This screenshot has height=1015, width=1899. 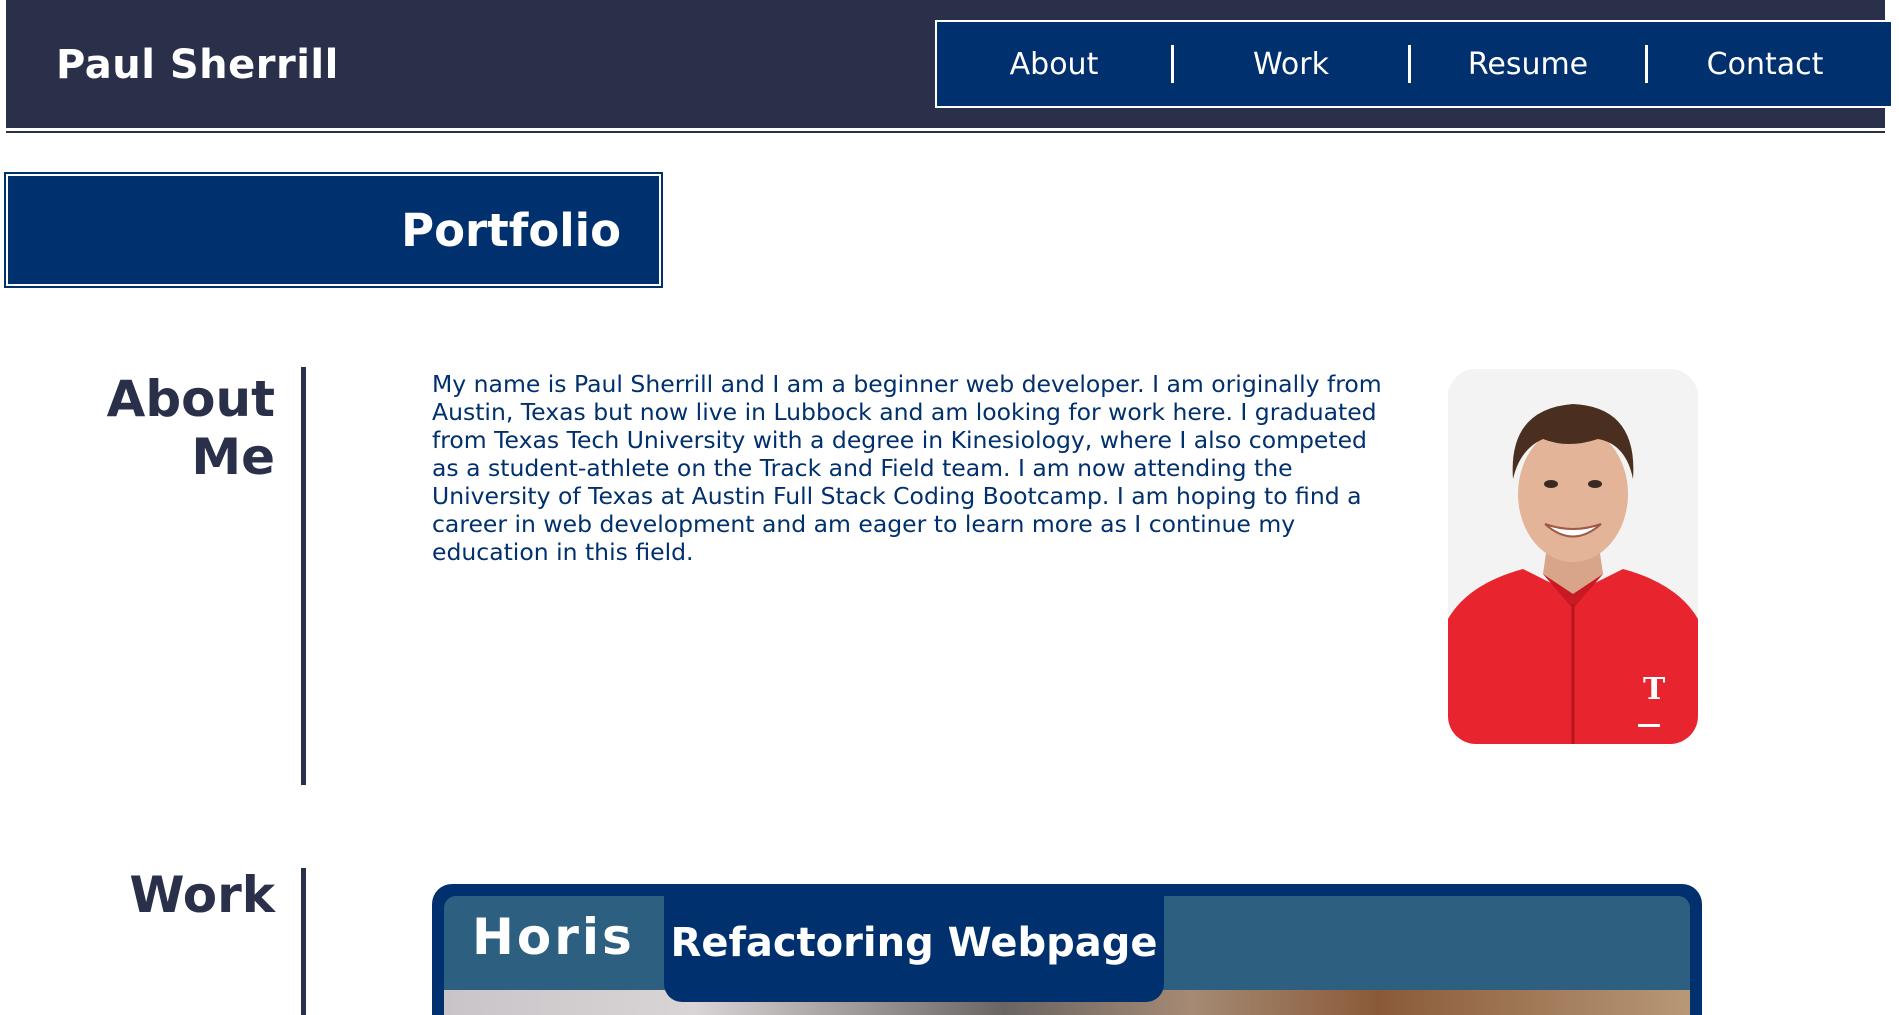 I want to click on site-header: Paul Sherrill About Work Resume Contact, so click(x=948, y=65).